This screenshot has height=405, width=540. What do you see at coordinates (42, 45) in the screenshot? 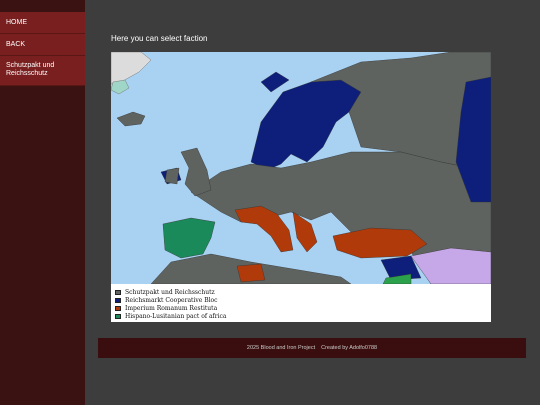
I see `nav-back-link: BACK` at bounding box center [42, 45].